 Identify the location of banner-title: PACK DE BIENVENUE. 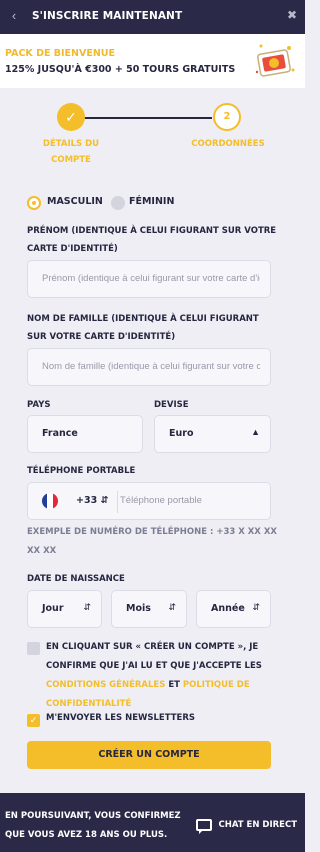
(60, 53).